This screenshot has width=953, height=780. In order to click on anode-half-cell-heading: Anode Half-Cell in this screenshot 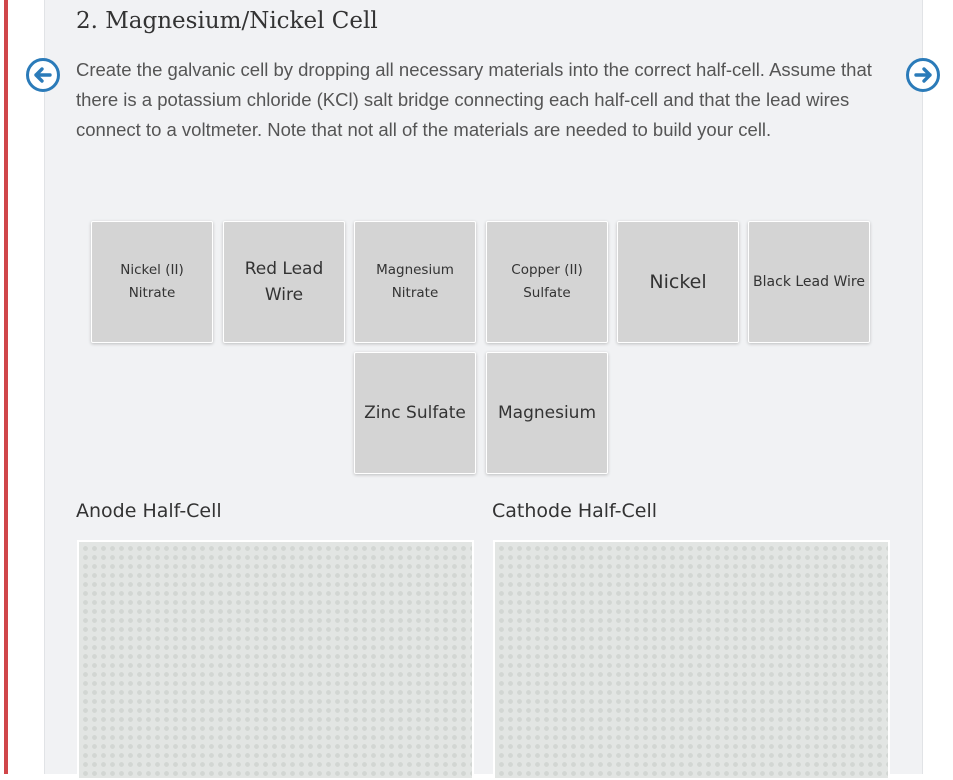, I will do `click(149, 511)`.